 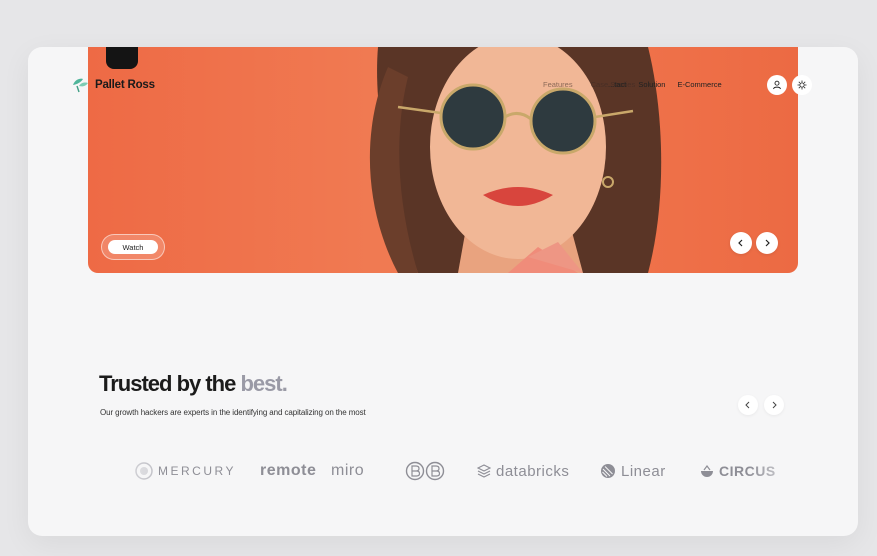 I want to click on settings-button, so click(x=802, y=85).